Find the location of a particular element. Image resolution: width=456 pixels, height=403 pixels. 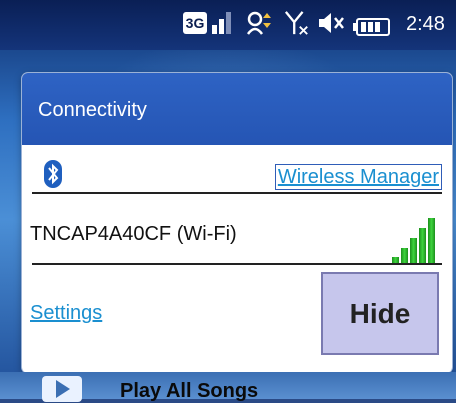

settings-link: Settings is located at coordinates (66, 313).